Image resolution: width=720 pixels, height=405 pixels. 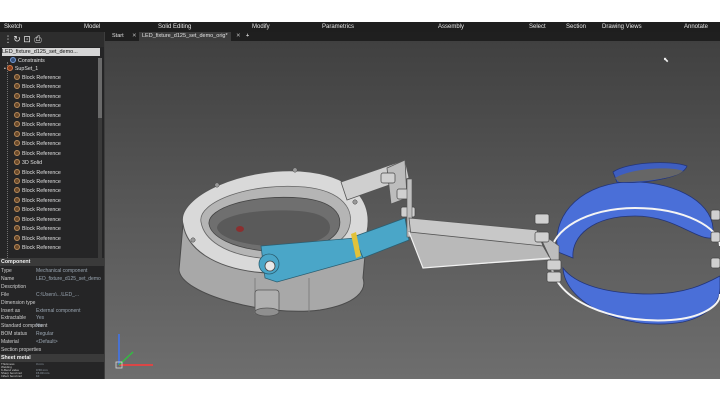 What do you see at coordinates (52, 262) in the screenshot?
I see `properties-section-component: Component` at bounding box center [52, 262].